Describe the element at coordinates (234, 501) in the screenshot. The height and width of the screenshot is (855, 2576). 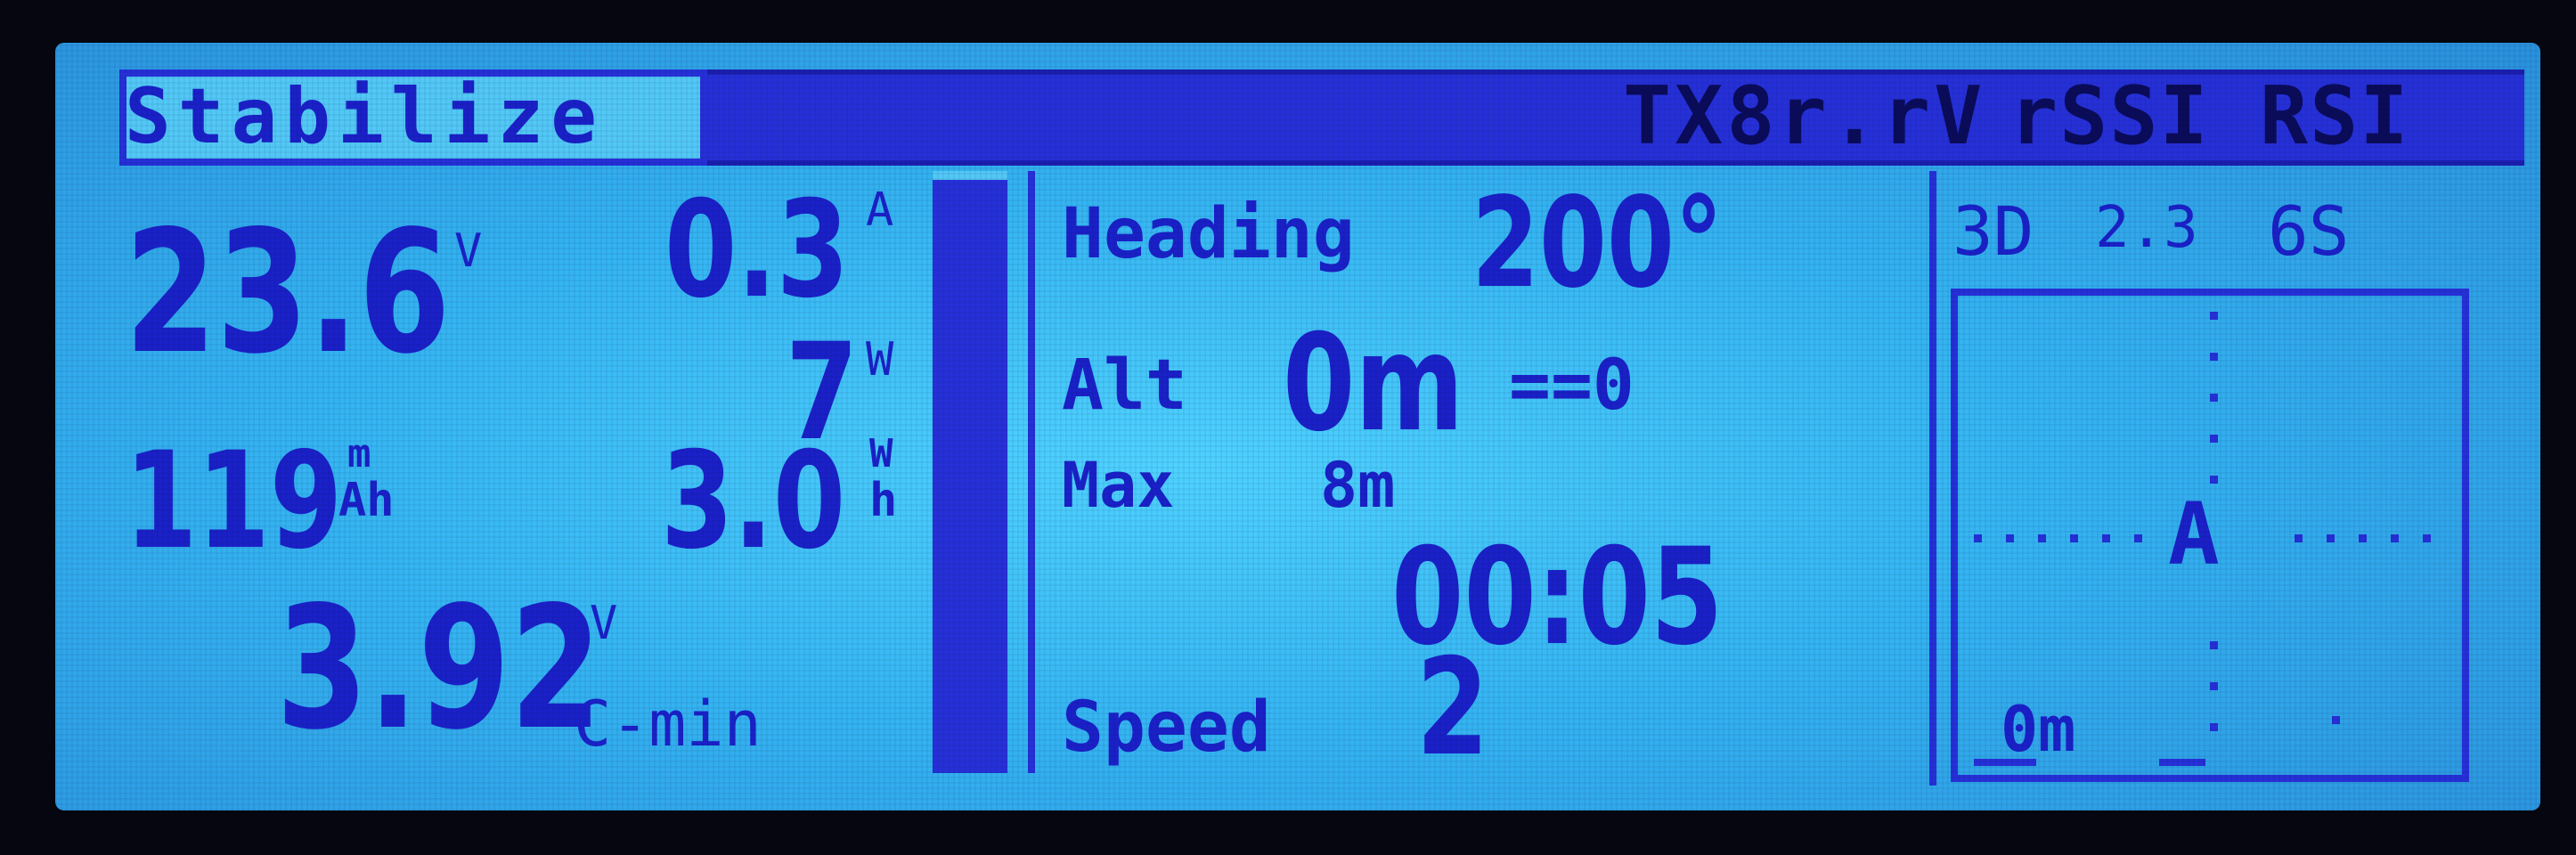
I see `consumed-capacity: 119` at that location.